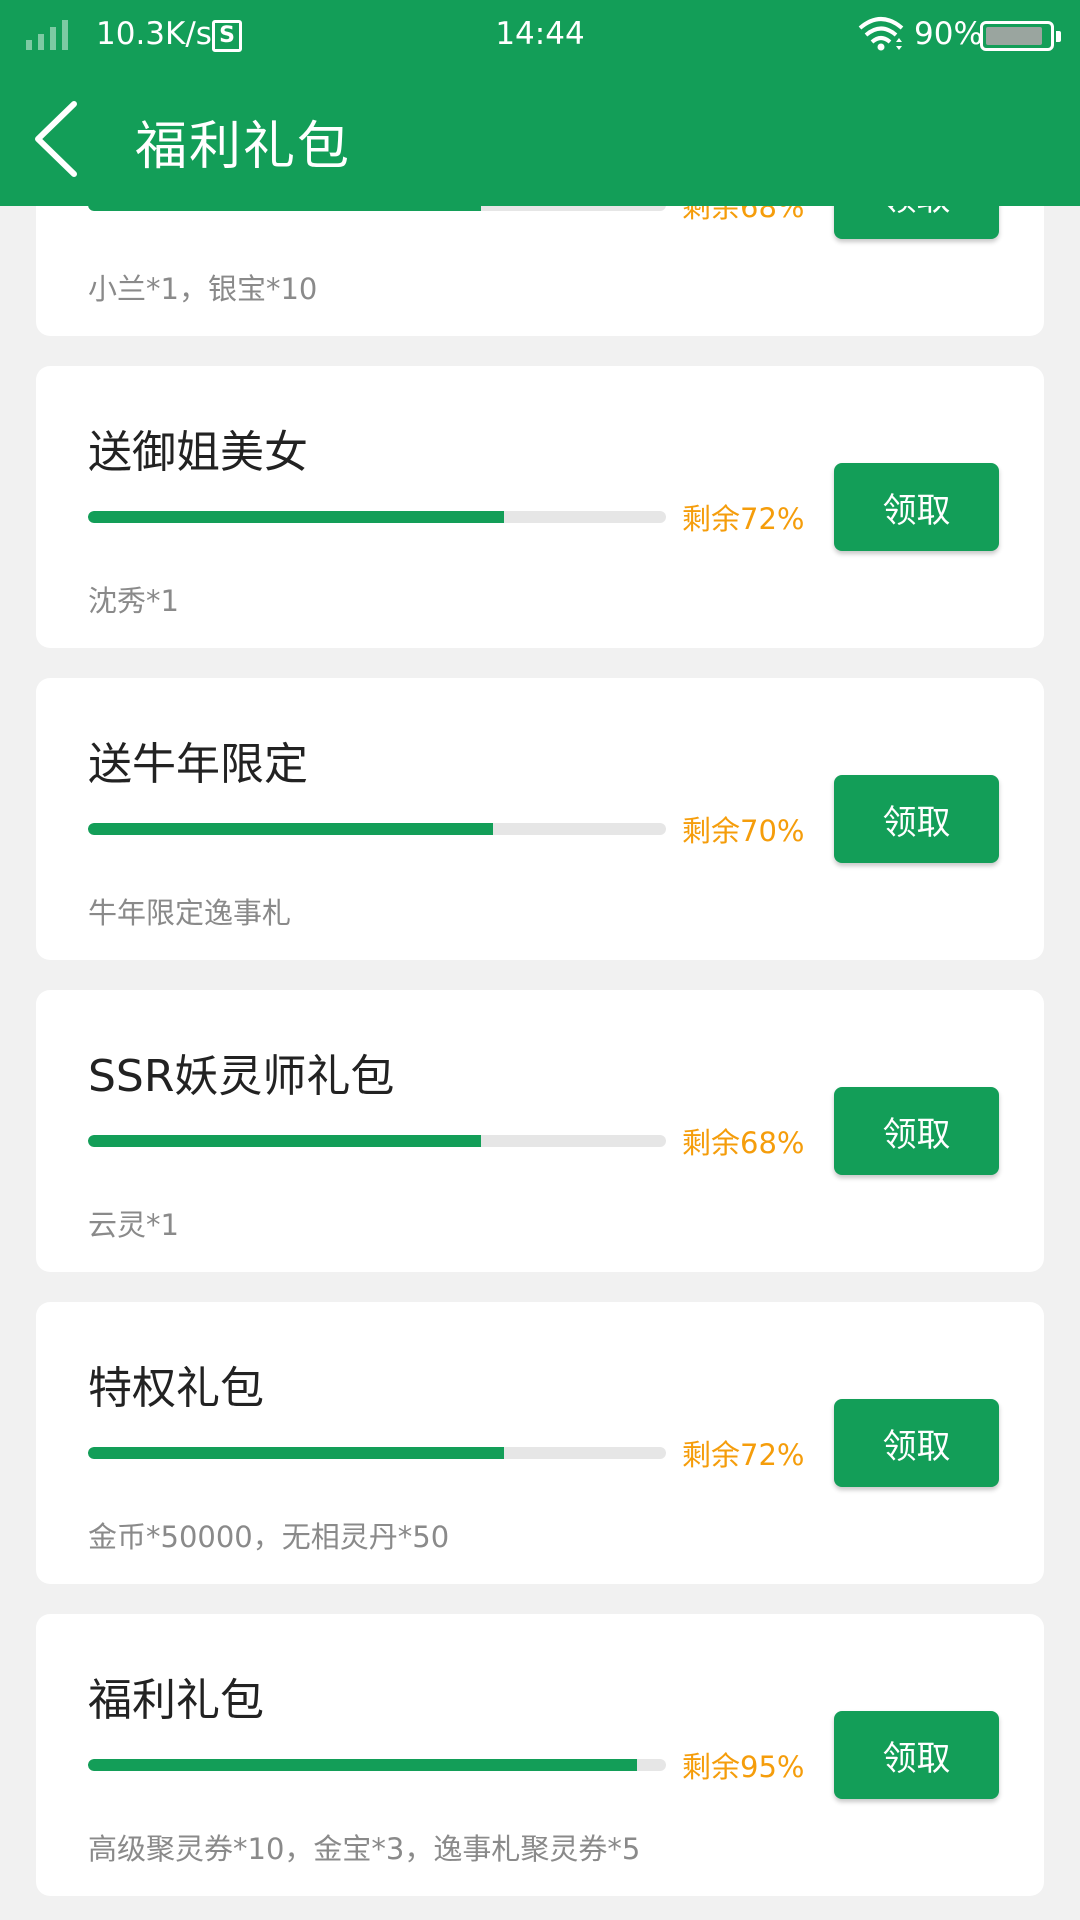 The height and width of the screenshot is (1920, 1080). I want to click on gift-name: 送牛年限定, so click(198, 764).